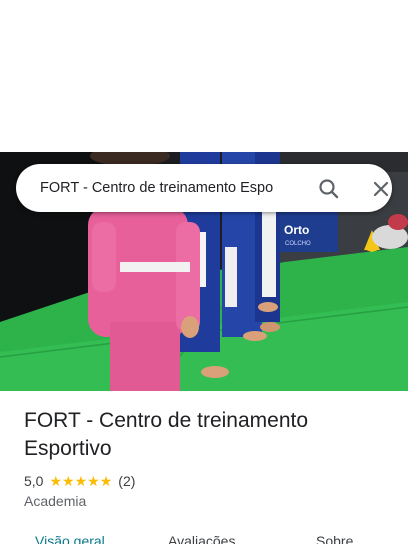 This screenshot has width=408, height=544. I want to click on rating-row: 5,0 ★ ★ ★ ★ ★ (2), so click(79, 481).